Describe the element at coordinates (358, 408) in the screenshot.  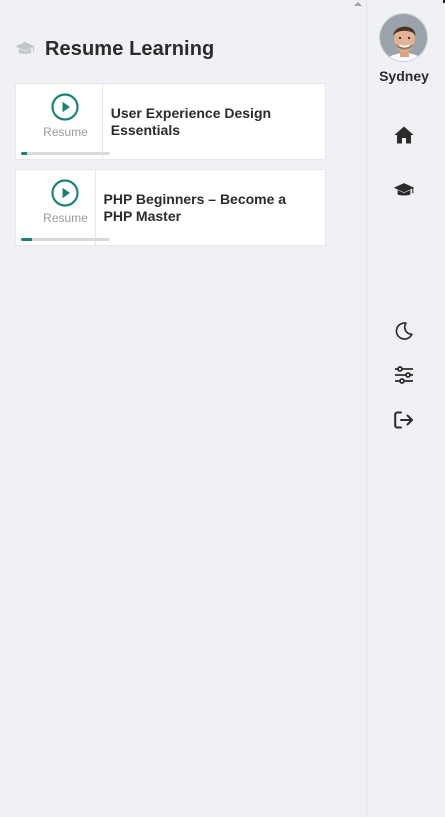
I see `scrollbar` at that location.